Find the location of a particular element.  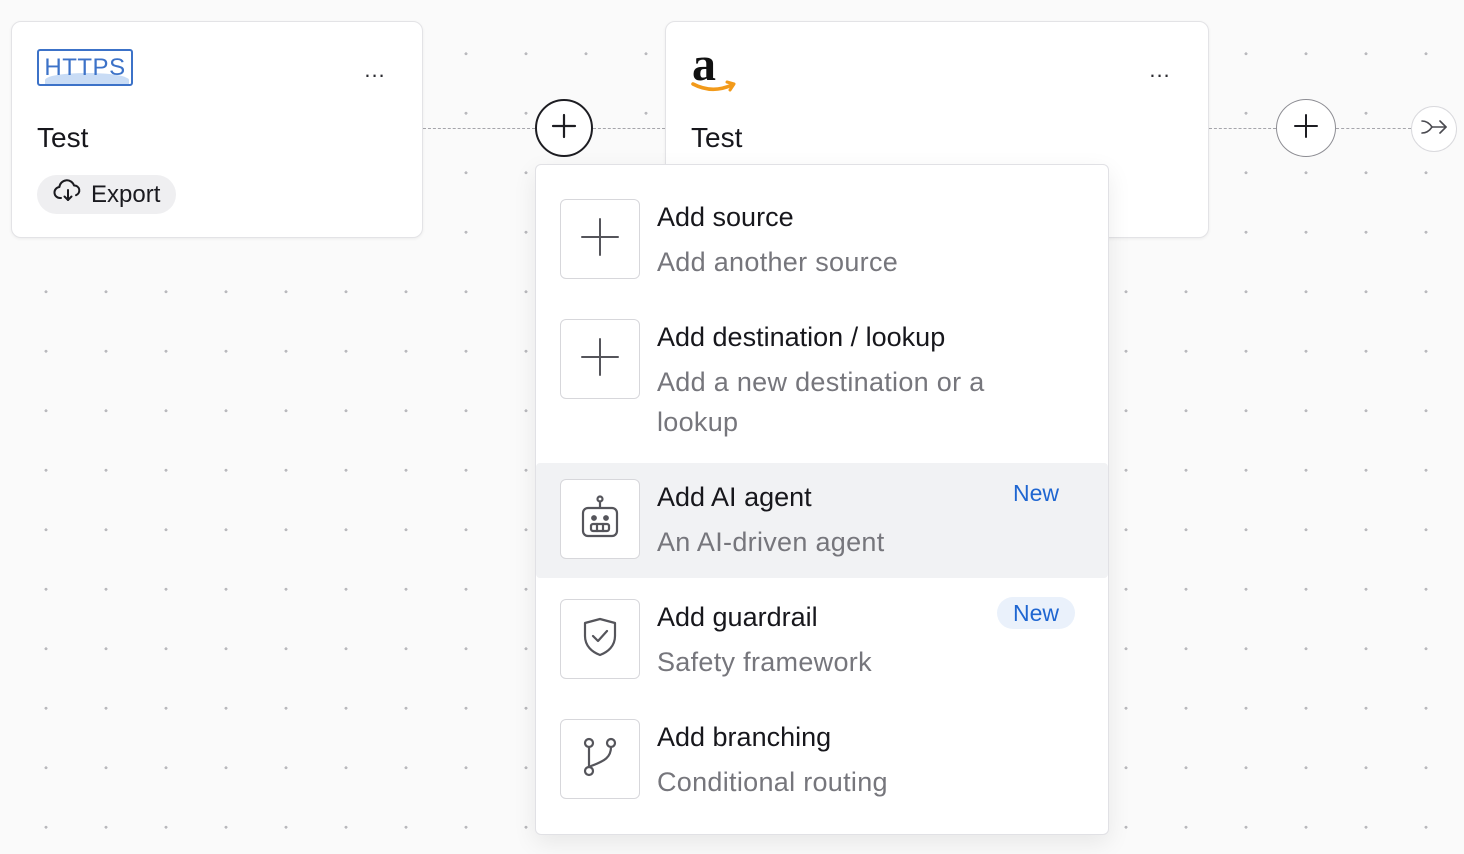

amazon-logo: a is located at coordinates (715, 67).